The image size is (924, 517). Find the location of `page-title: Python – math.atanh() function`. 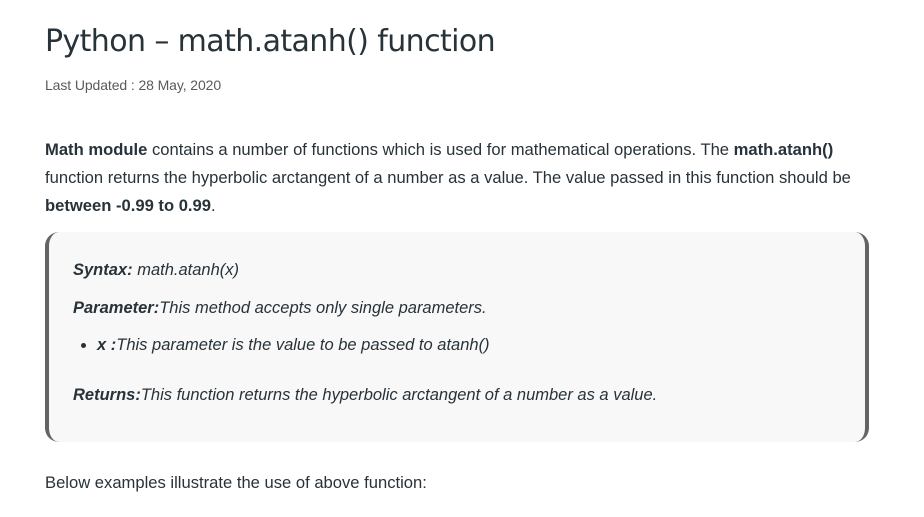

page-title: Python – math.atanh() function is located at coordinates (270, 41).